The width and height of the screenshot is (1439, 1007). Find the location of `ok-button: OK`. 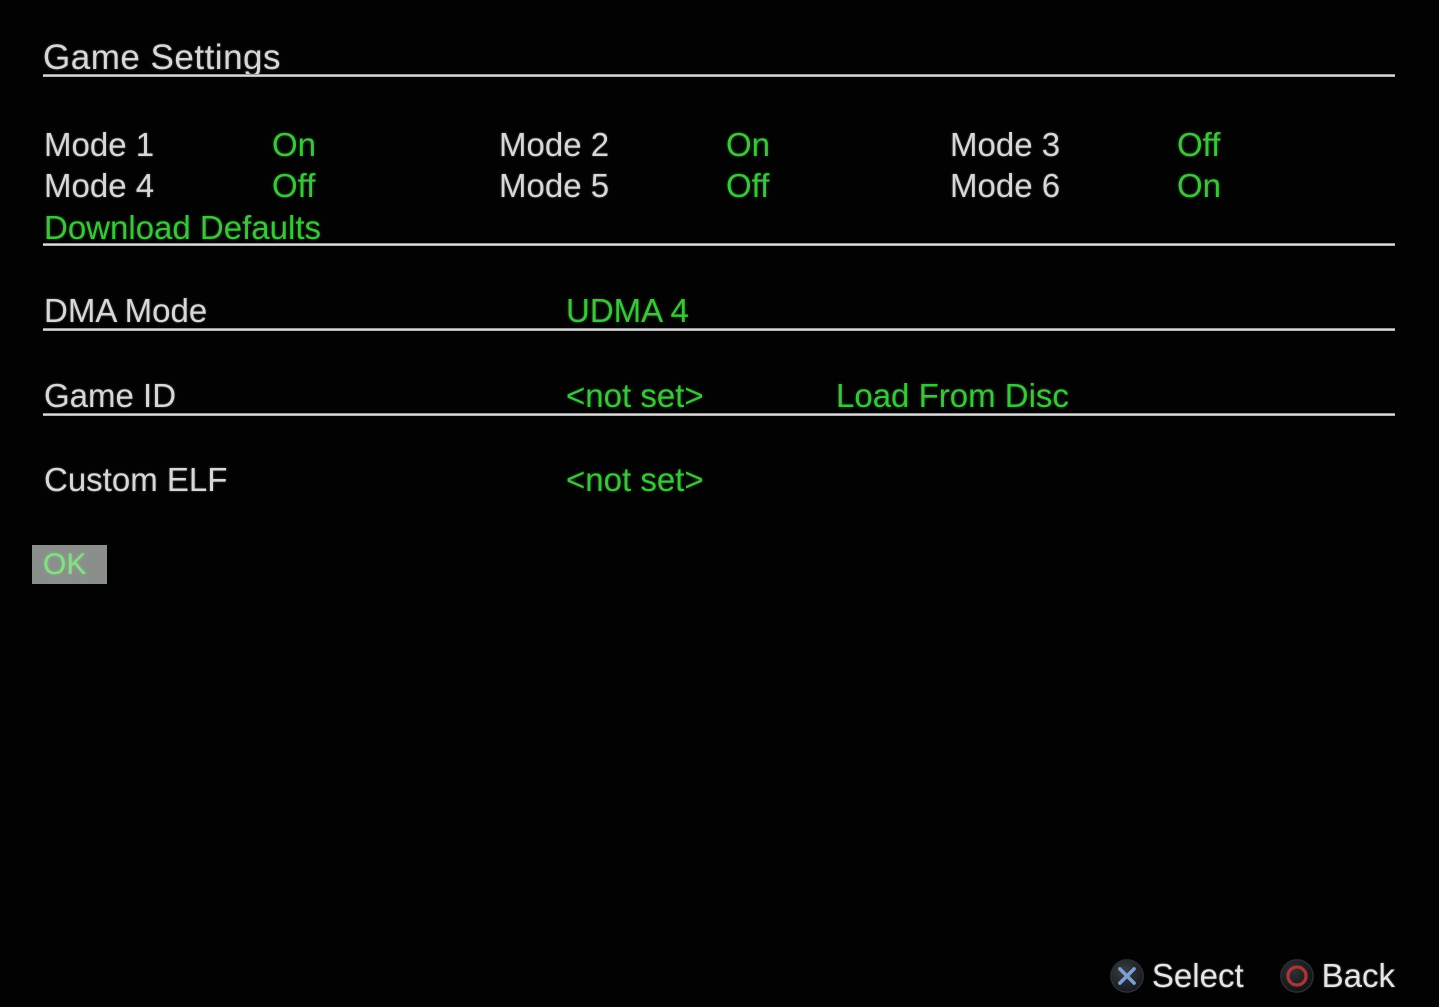

ok-button: OK is located at coordinates (69, 564).